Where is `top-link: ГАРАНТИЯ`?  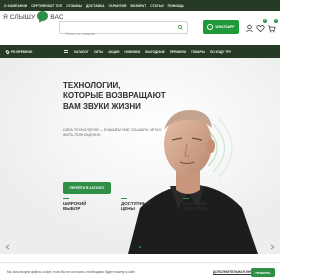
top-link: ГАРАНТИЯ is located at coordinates (118, 6).